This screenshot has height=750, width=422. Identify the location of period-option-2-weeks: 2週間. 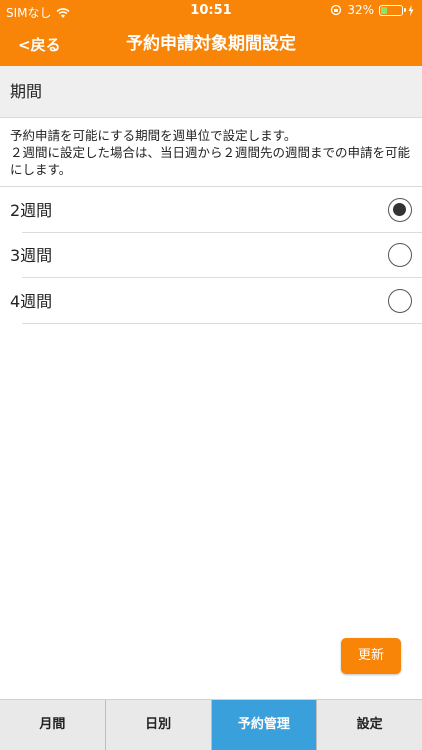
(211, 210).